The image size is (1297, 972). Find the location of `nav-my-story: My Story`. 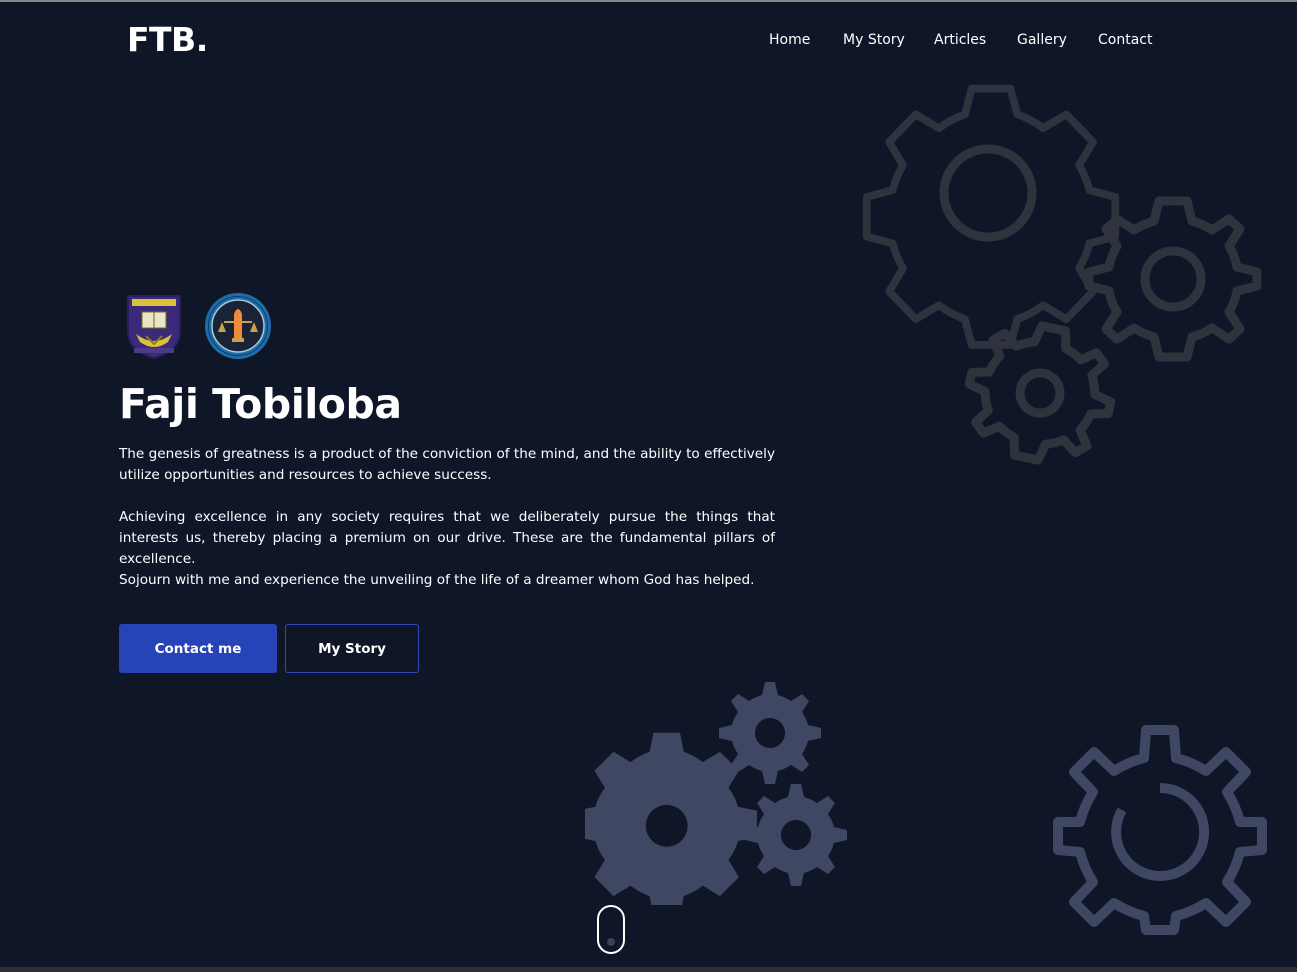

nav-my-story: My Story is located at coordinates (874, 40).